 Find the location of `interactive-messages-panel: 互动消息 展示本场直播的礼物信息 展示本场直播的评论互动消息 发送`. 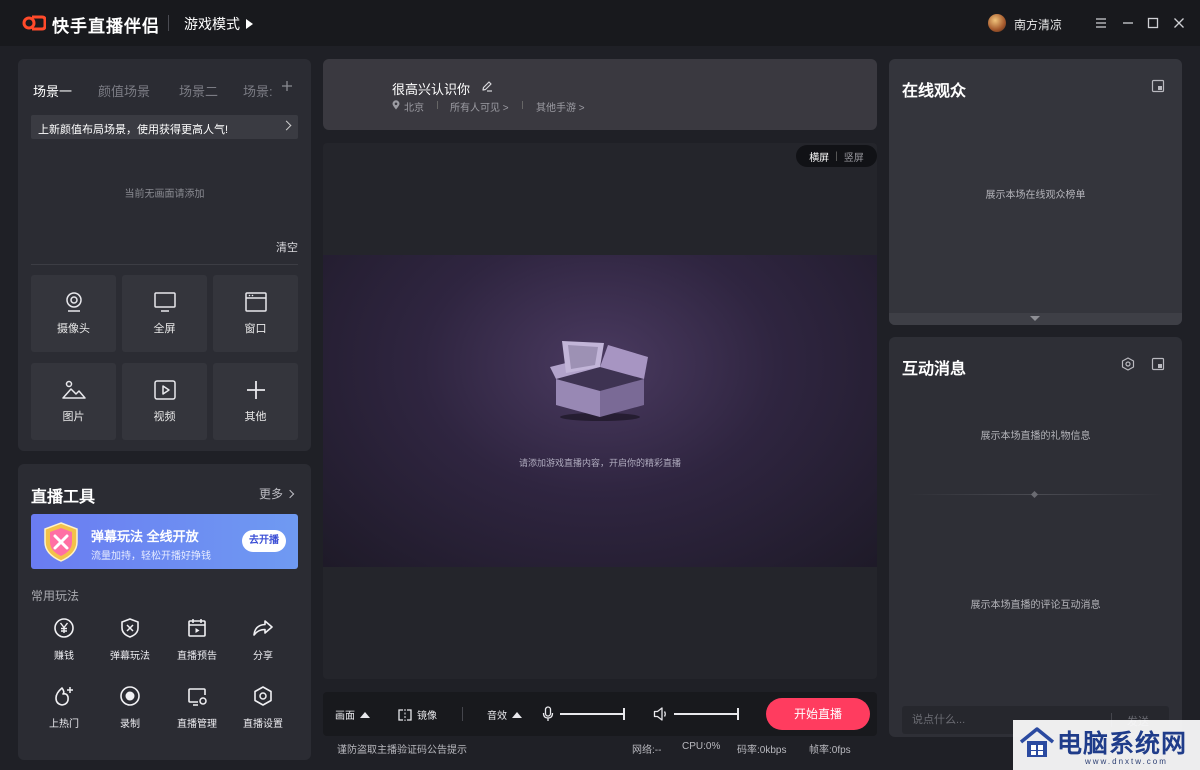

interactive-messages-panel: 互动消息 展示本场直播的礼物信息 展示本场直播的评论互动消息 发送 is located at coordinates (1035, 537).